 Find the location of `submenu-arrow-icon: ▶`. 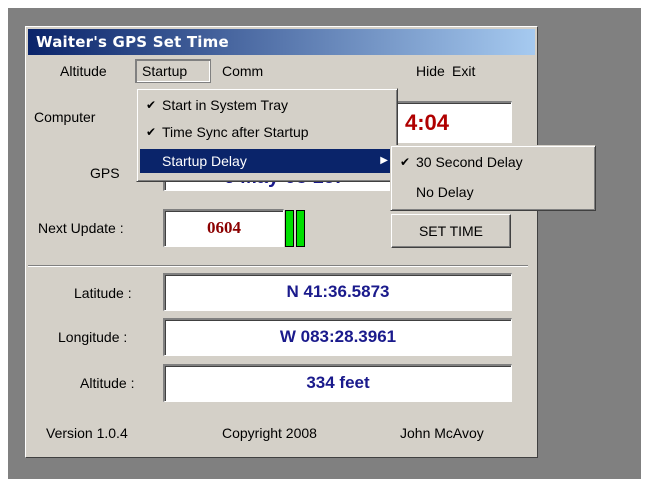

submenu-arrow-icon: ▶ is located at coordinates (384, 160).